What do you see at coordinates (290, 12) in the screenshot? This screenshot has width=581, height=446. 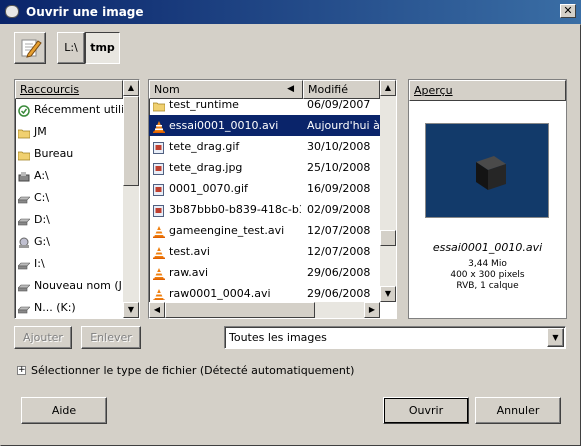 I see `title-bar: Ouvrir une image ✕` at bounding box center [290, 12].